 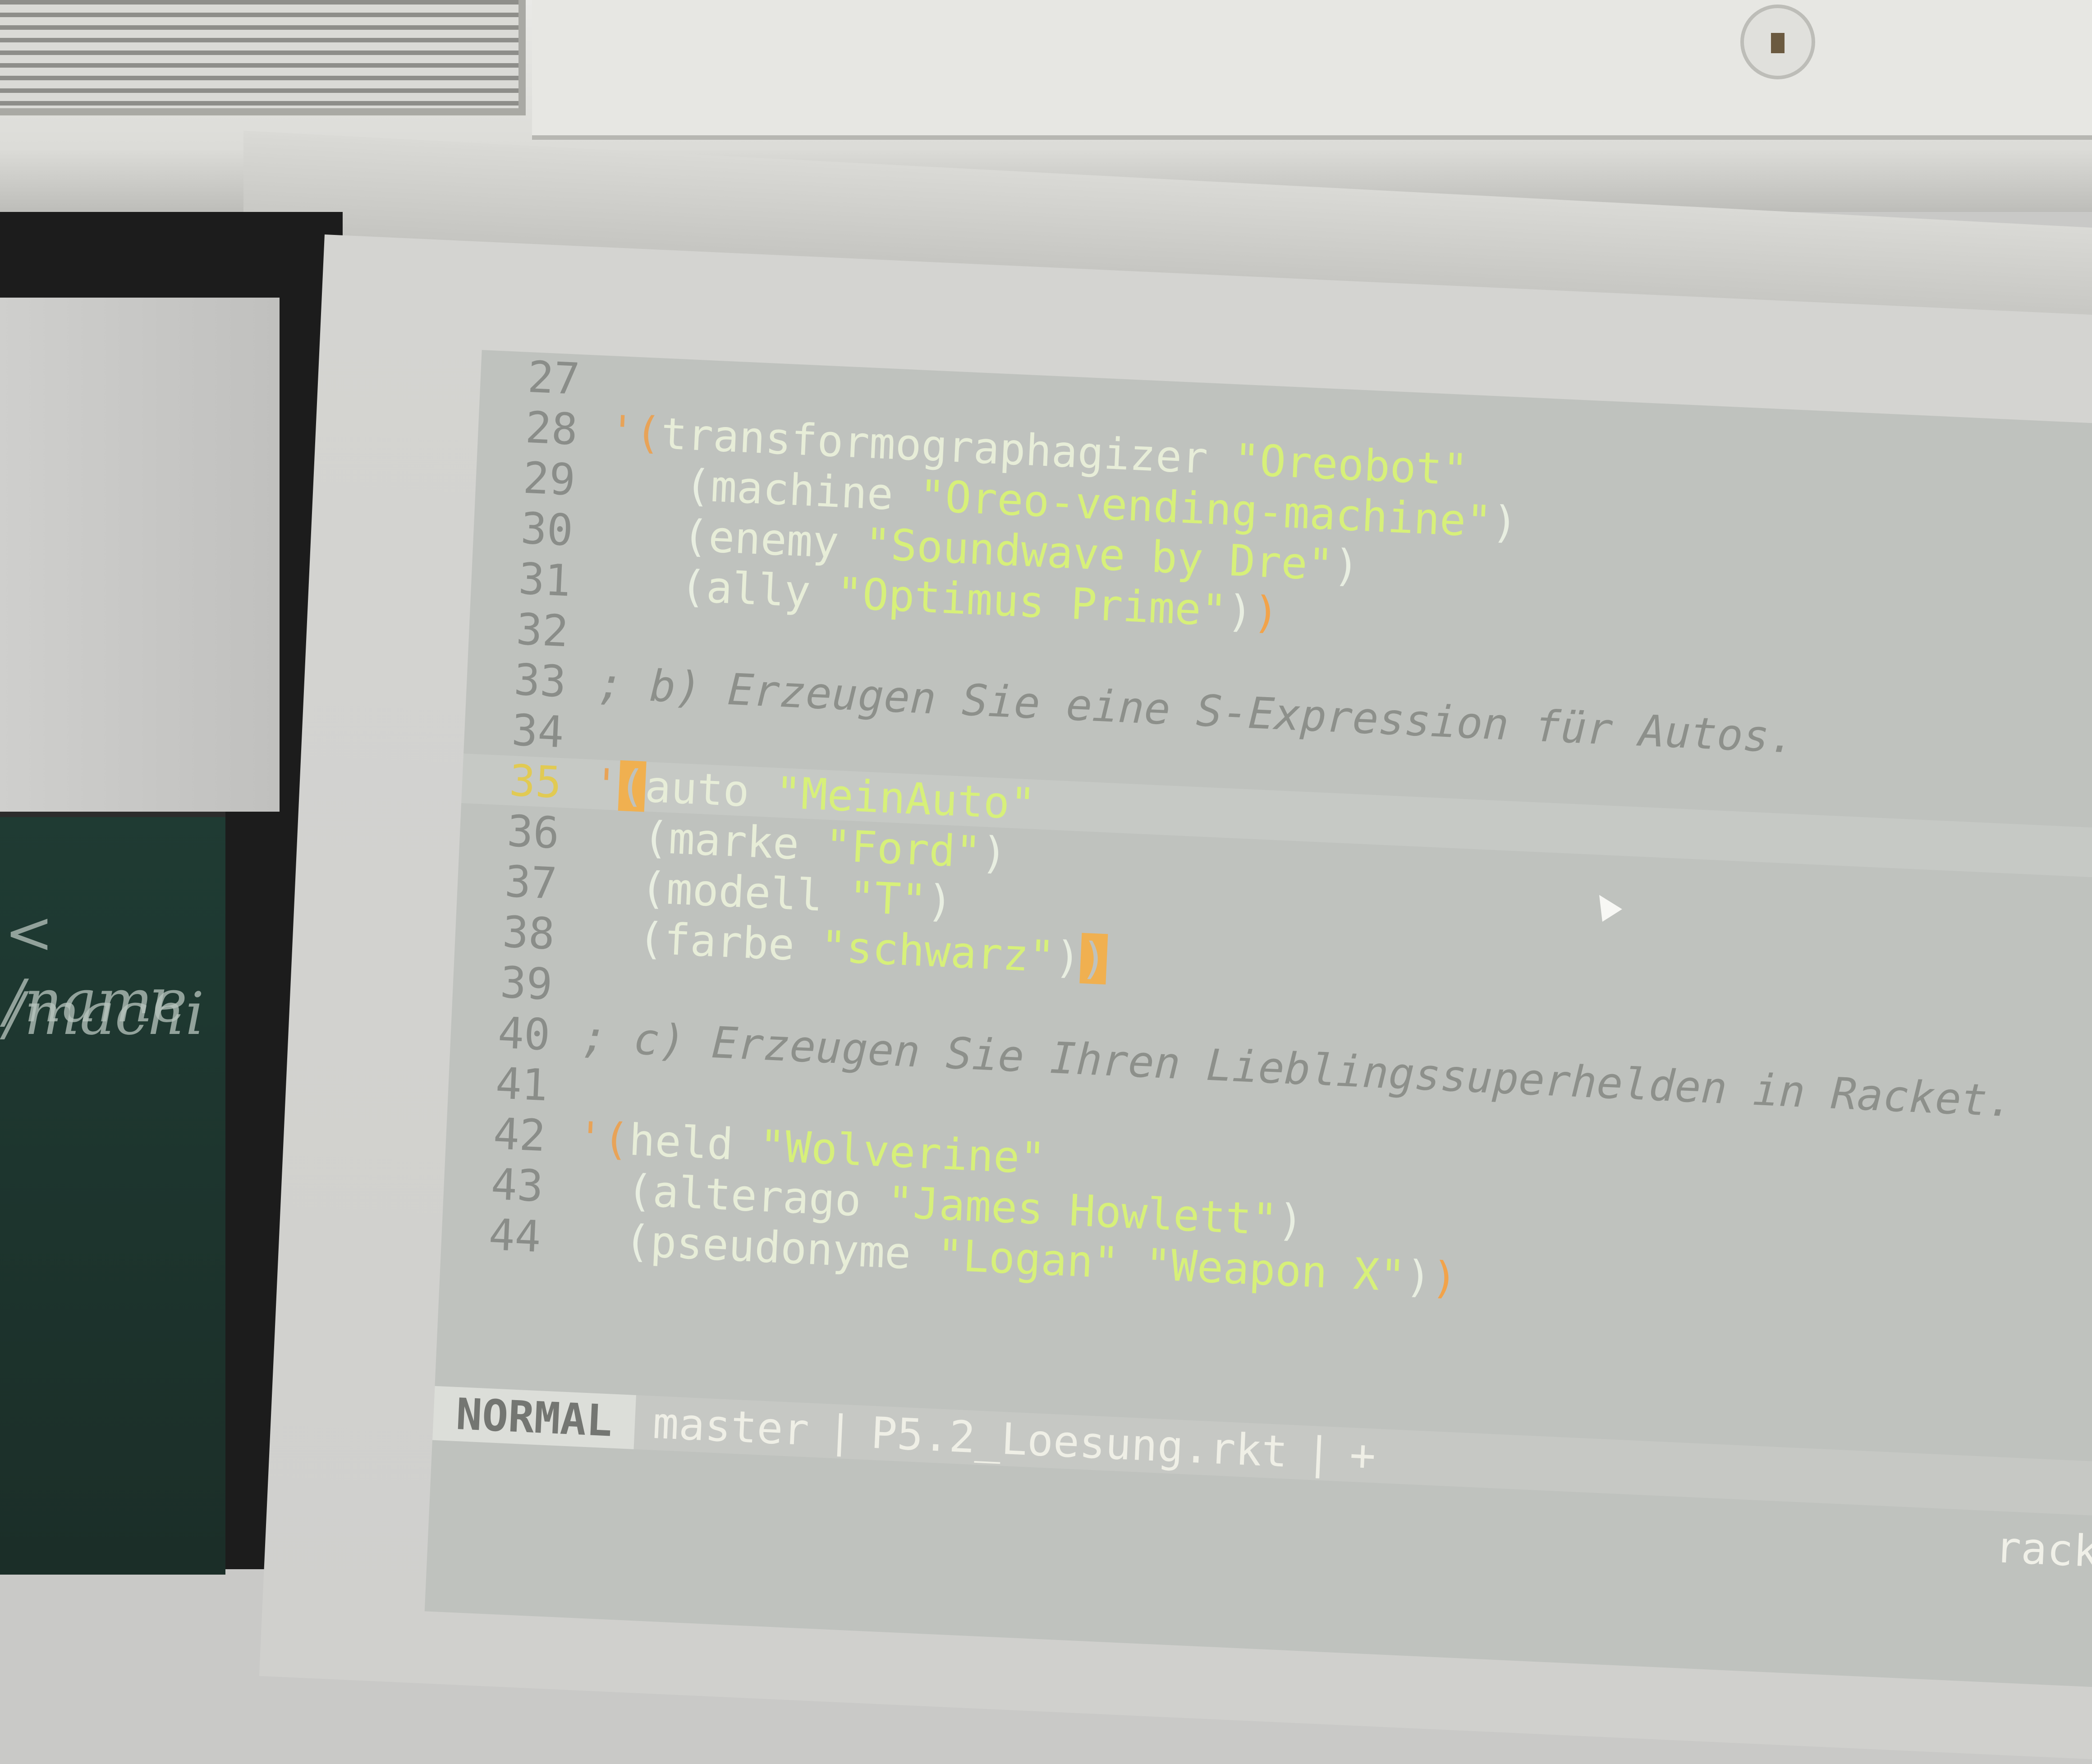 What do you see at coordinates (758, 589) in the screenshot?
I see `symbol-token: ally` at bounding box center [758, 589].